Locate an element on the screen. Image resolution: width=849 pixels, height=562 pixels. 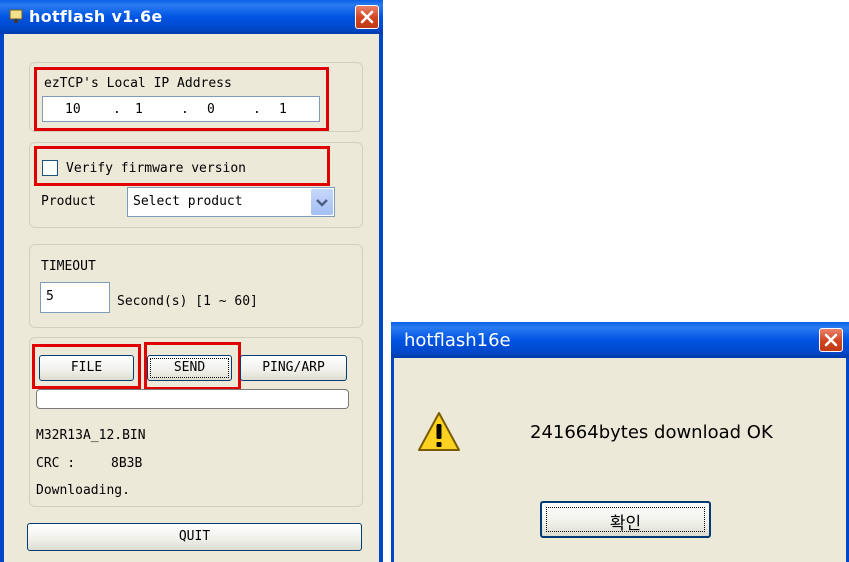
ip-octet-3: 0 is located at coordinates (211, 109).